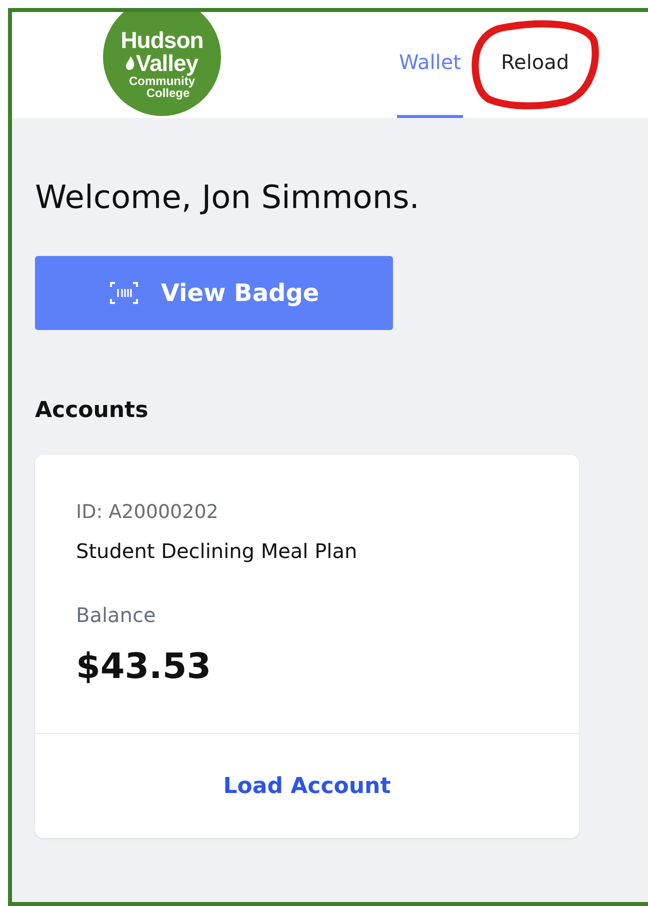 This screenshot has height=906, width=648. What do you see at coordinates (144, 667) in the screenshot?
I see `balance-amount: $43.53` at bounding box center [144, 667].